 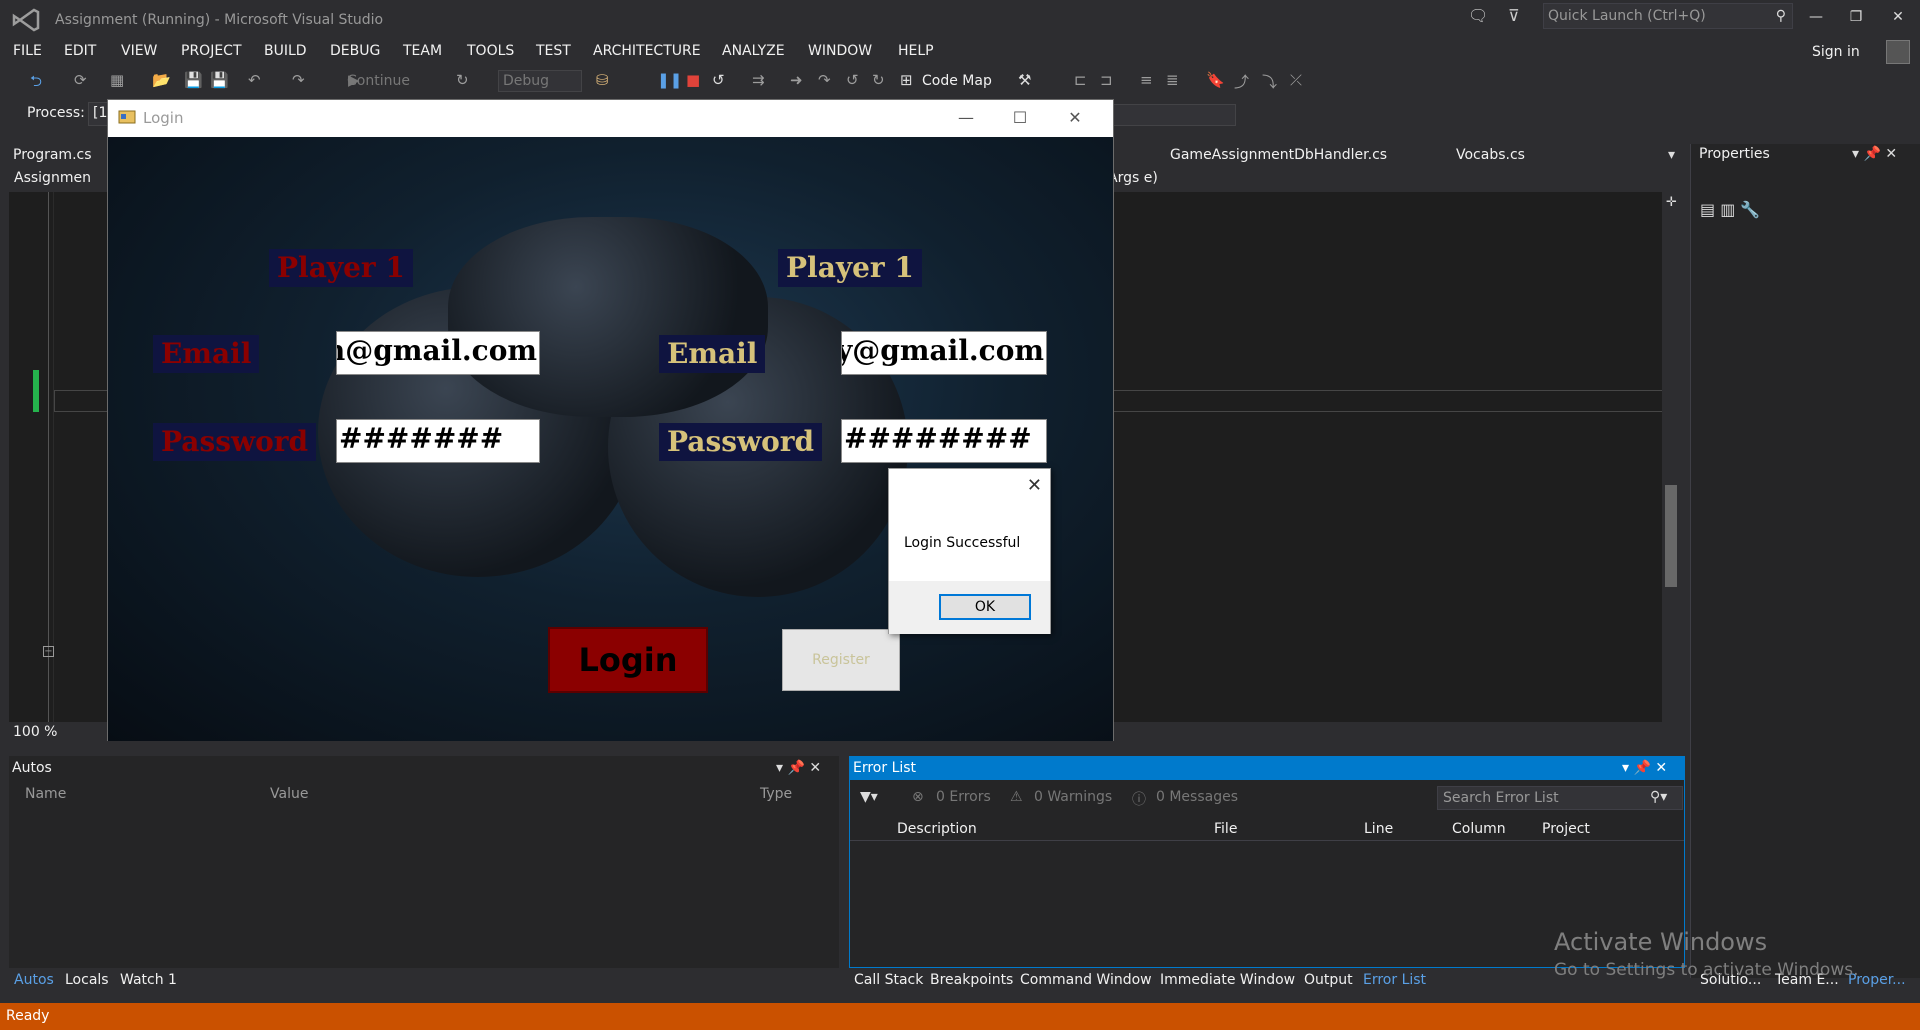 I want to click on errors-filter: 0 Errors, so click(x=963, y=797).